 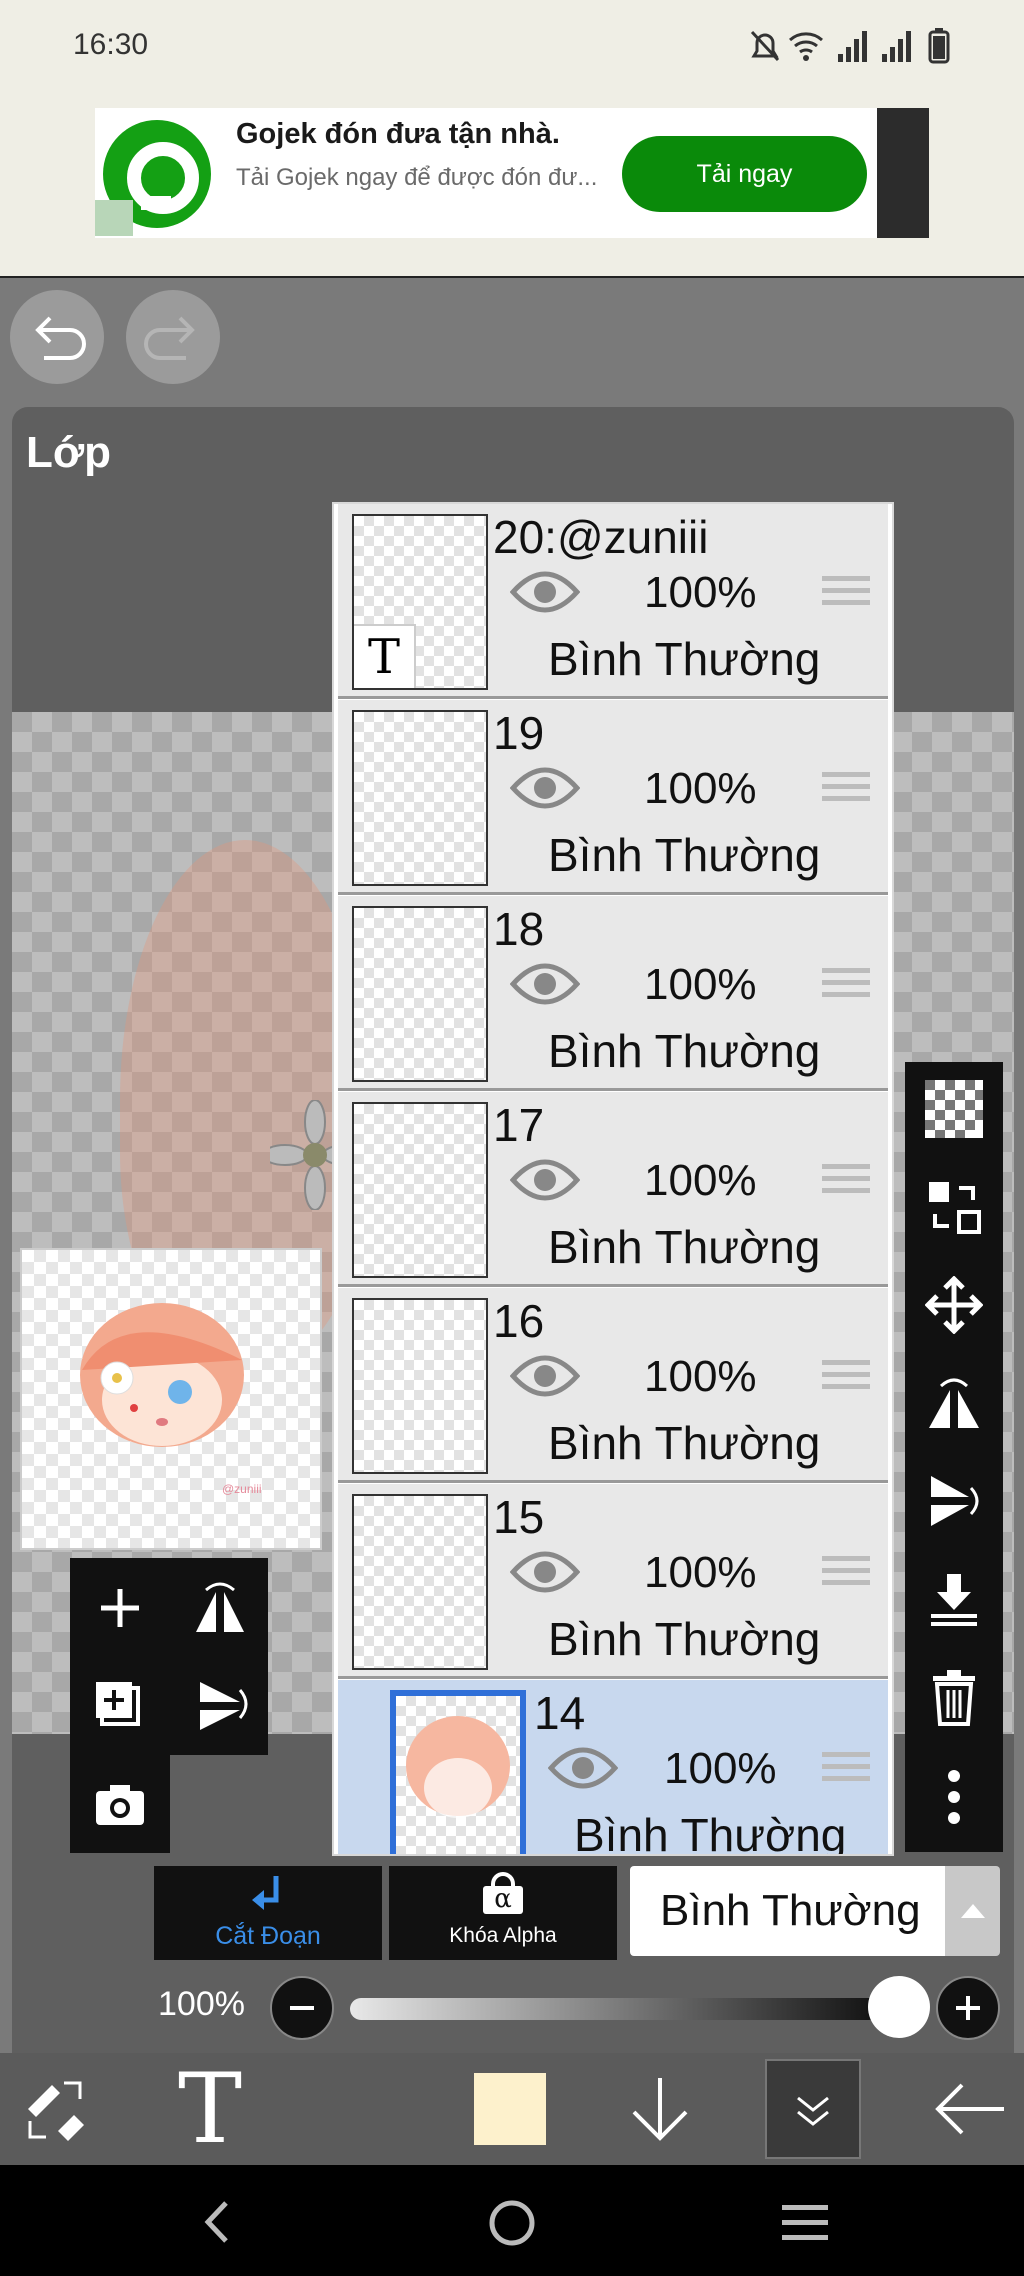 What do you see at coordinates (503, 1935) in the screenshot?
I see `alpha-lock-label: Khóa Alpha` at bounding box center [503, 1935].